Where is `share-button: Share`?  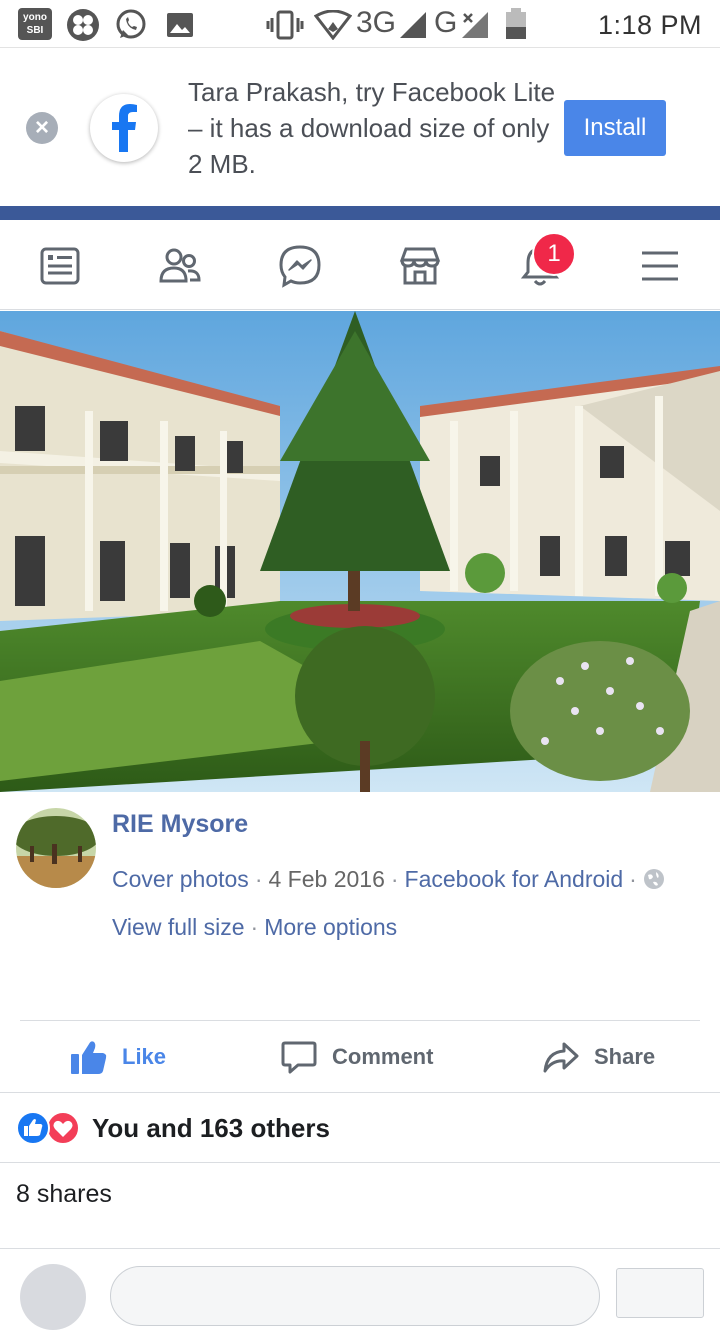 share-button: Share is located at coordinates (598, 1057).